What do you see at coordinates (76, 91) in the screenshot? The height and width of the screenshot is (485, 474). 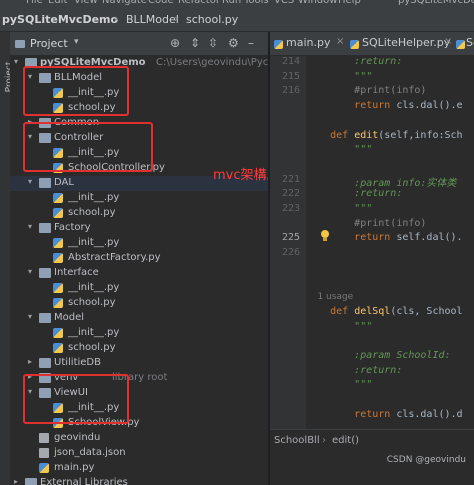 I see `highlight-box-bllmodel` at bounding box center [76, 91].